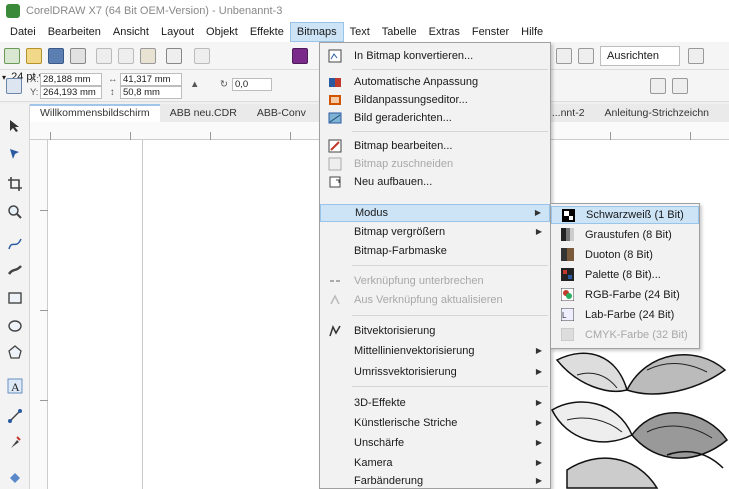  What do you see at coordinates (625, 255) in the screenshot?
I see `mode-duotone: Duoton (8 Bit)` at bounding box center [625, 255].